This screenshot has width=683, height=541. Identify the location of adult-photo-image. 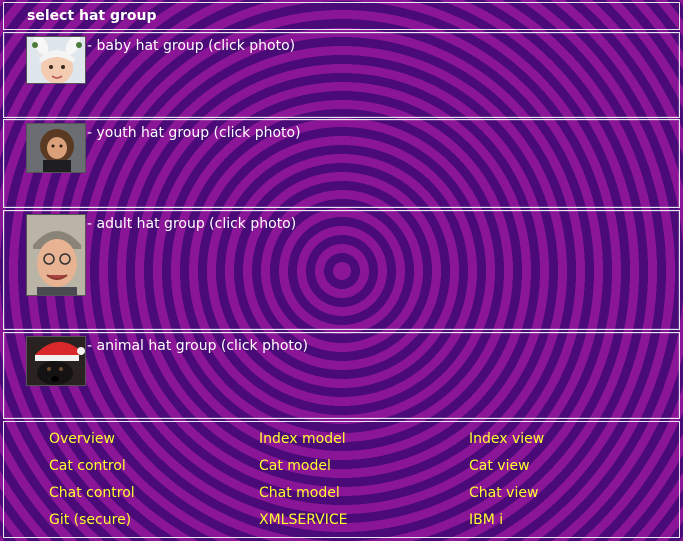
(56, 255).